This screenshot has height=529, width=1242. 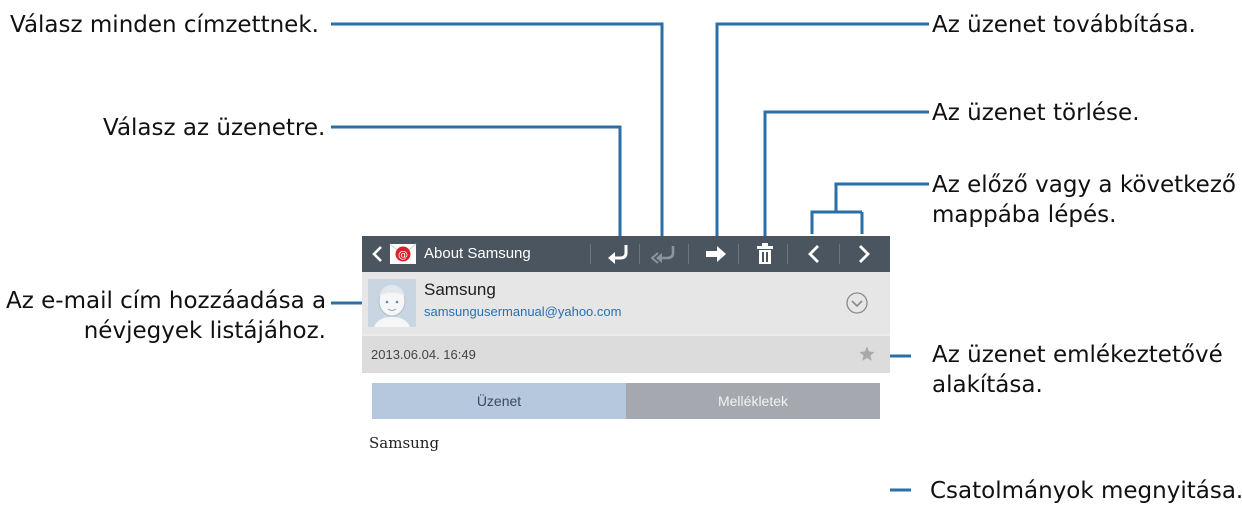 I want to click on reply-icon, so click(x=619, y=256).